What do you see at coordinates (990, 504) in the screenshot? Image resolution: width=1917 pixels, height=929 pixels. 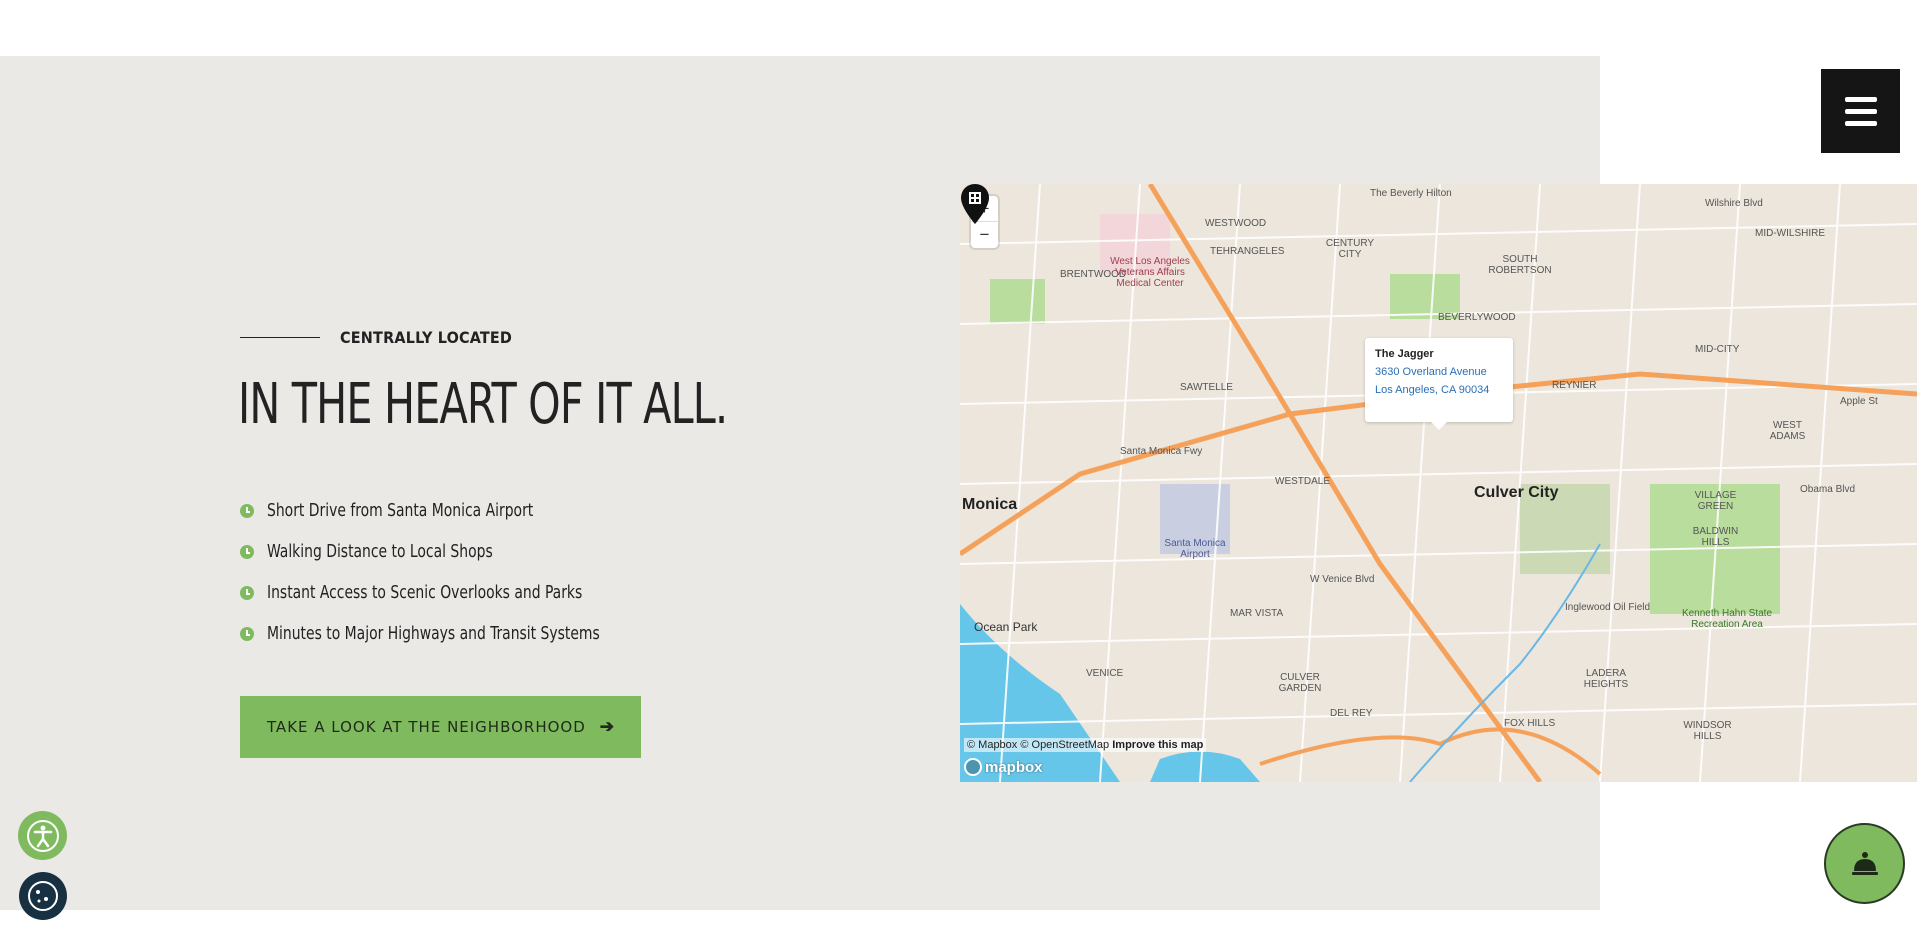 I see `map-city-label: Monica` at bounding box center [990, 504].